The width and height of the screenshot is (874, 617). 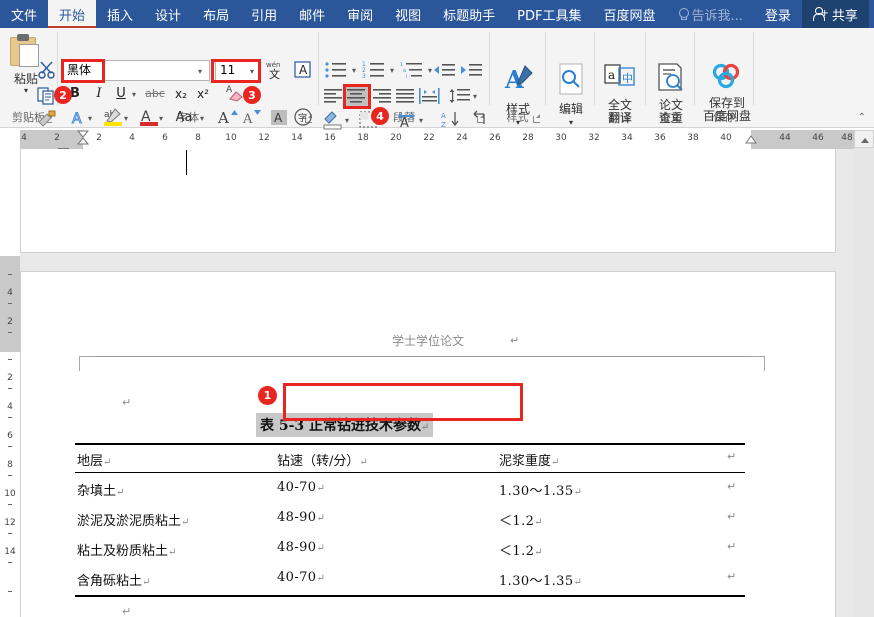 I want to click on align-right-button, so click(x=383, y=97).